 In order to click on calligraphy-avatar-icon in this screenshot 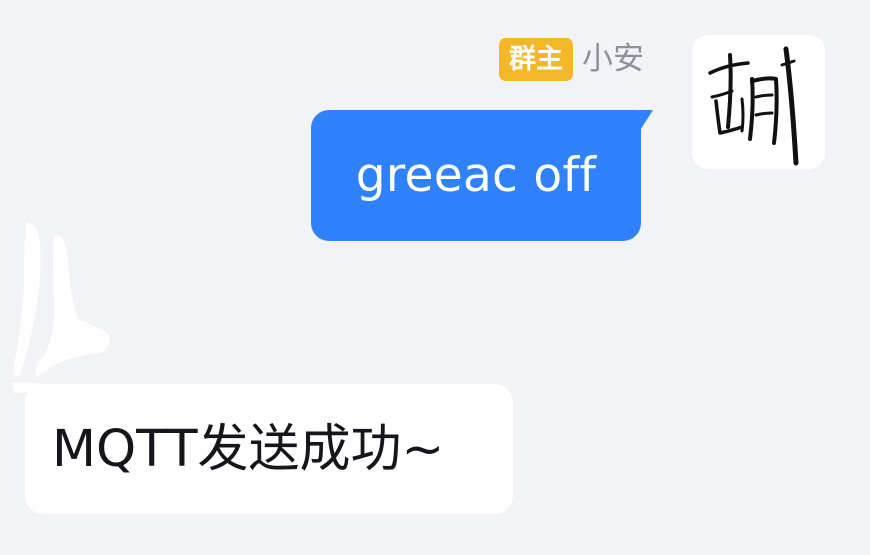, I will do `click(753, 106)`.